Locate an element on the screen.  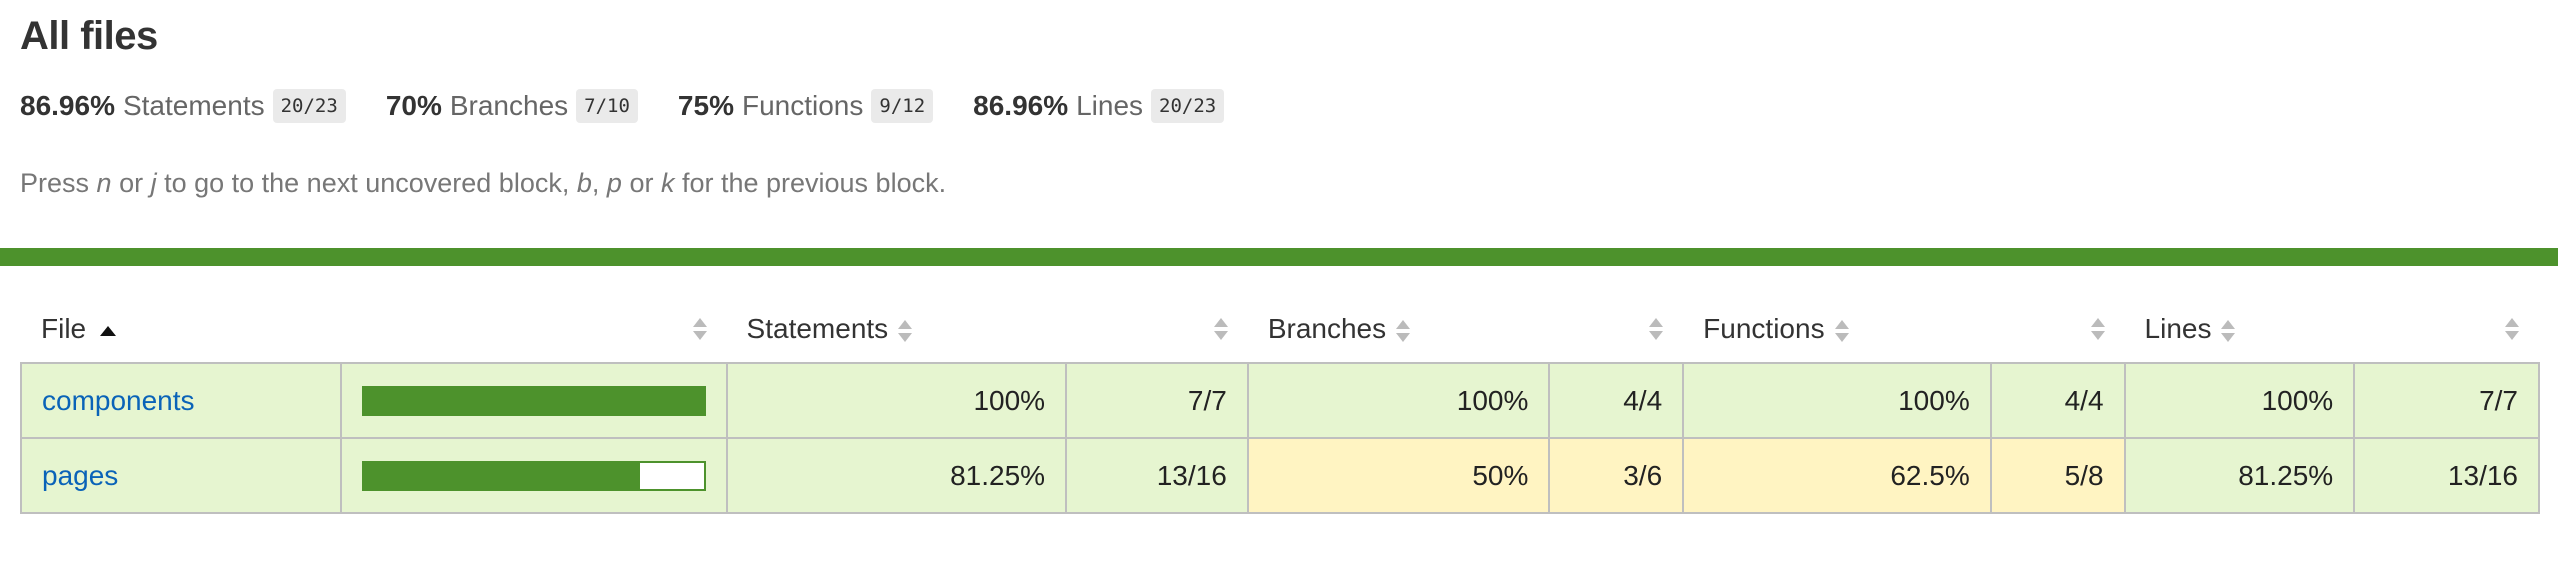
lines-frac: 13/16 is located at coordinates (2446, 475).